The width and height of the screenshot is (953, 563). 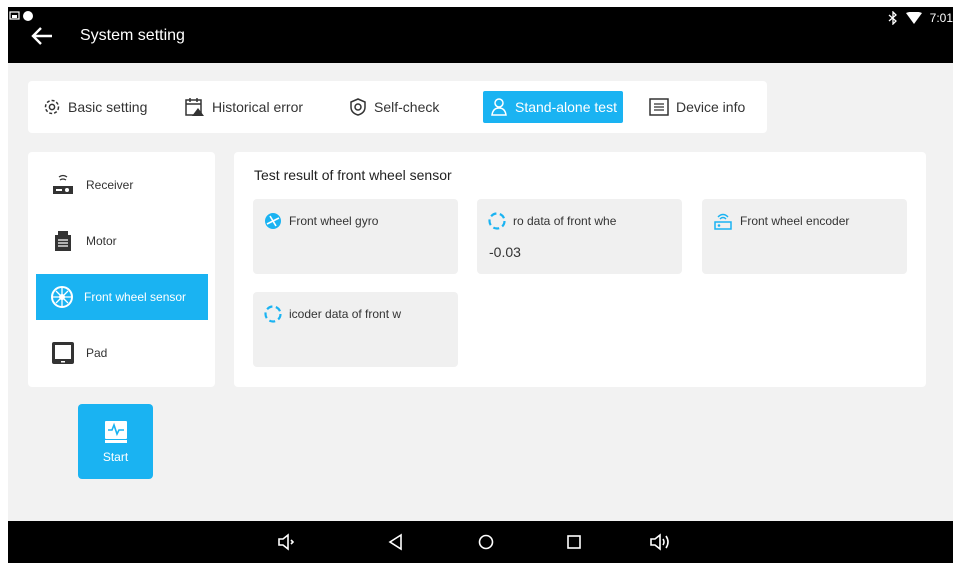 I want to click on monitor-pulse-icon, so click(x=115, y=431).